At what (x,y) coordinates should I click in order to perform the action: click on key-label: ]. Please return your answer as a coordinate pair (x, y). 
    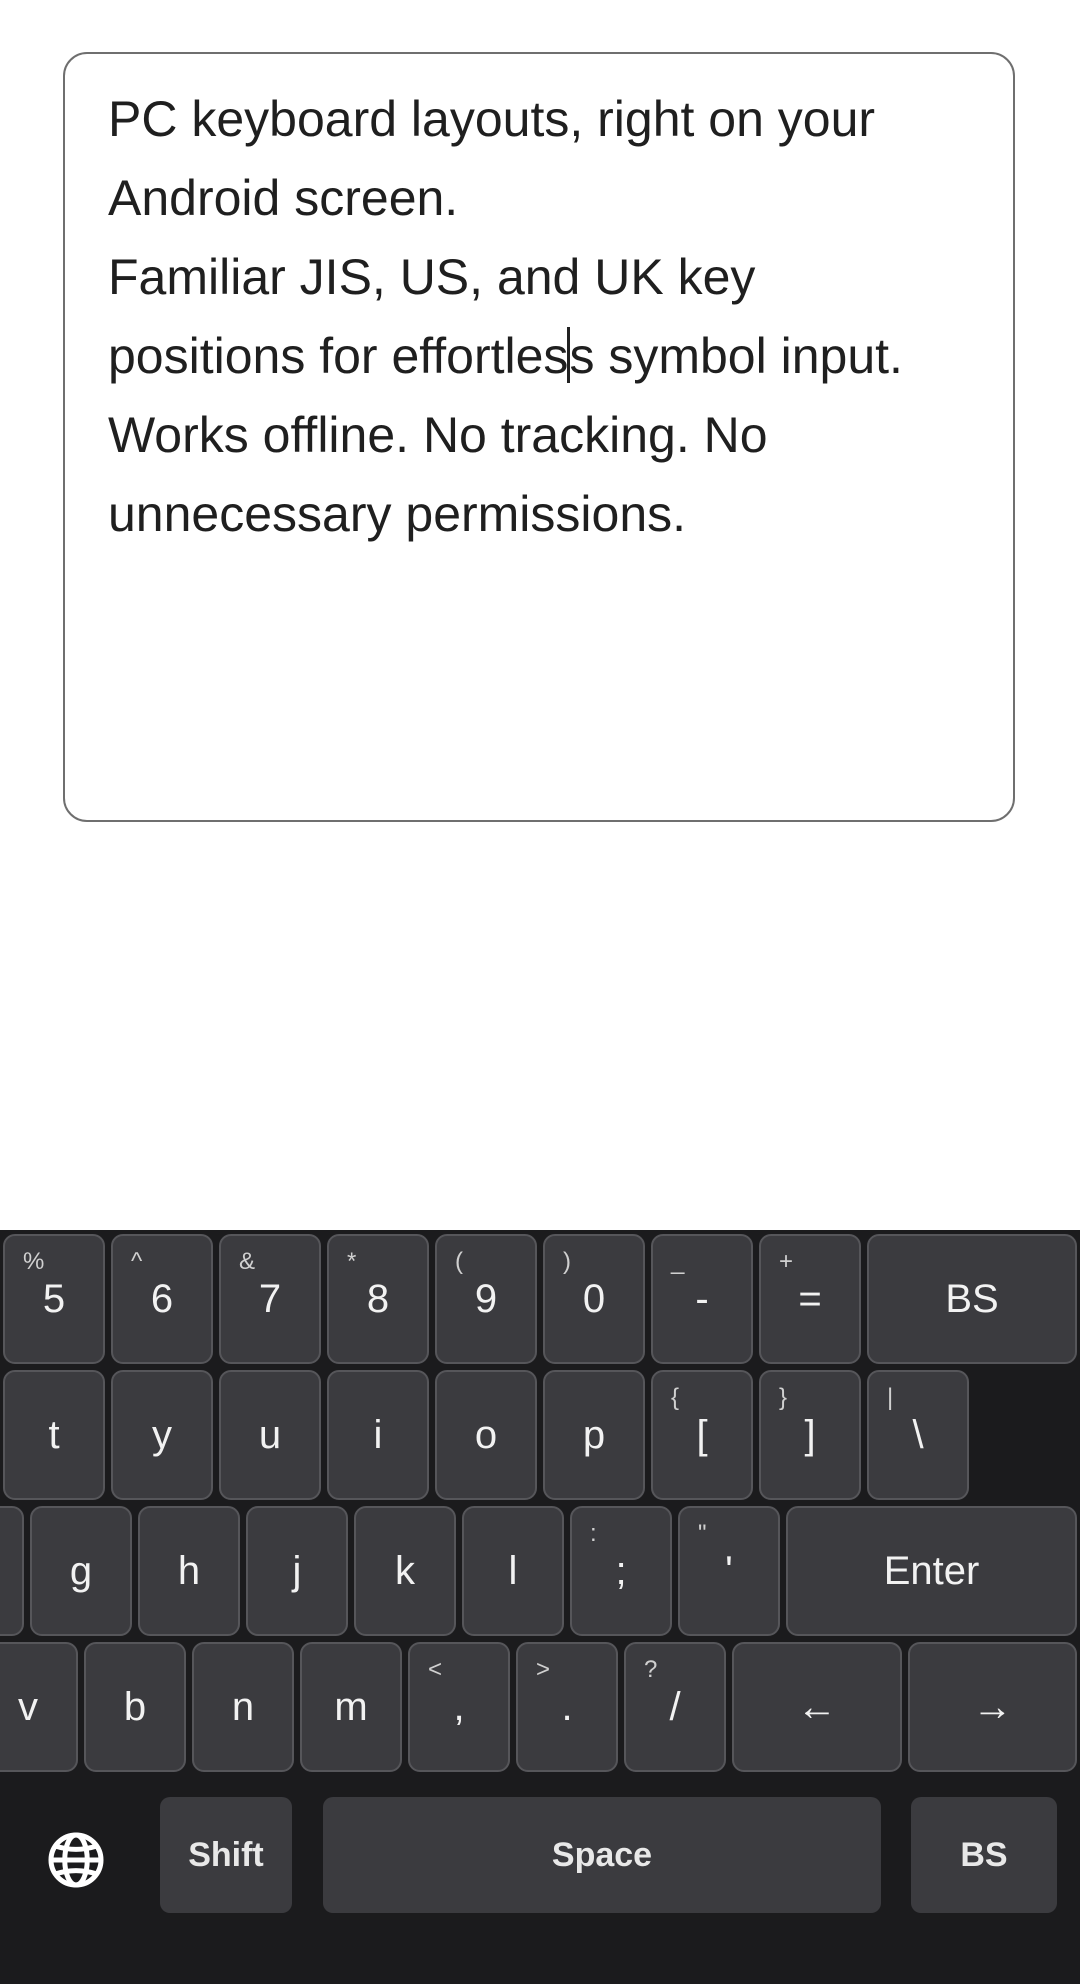
    Looking at the image, I should click on (810, 1434).